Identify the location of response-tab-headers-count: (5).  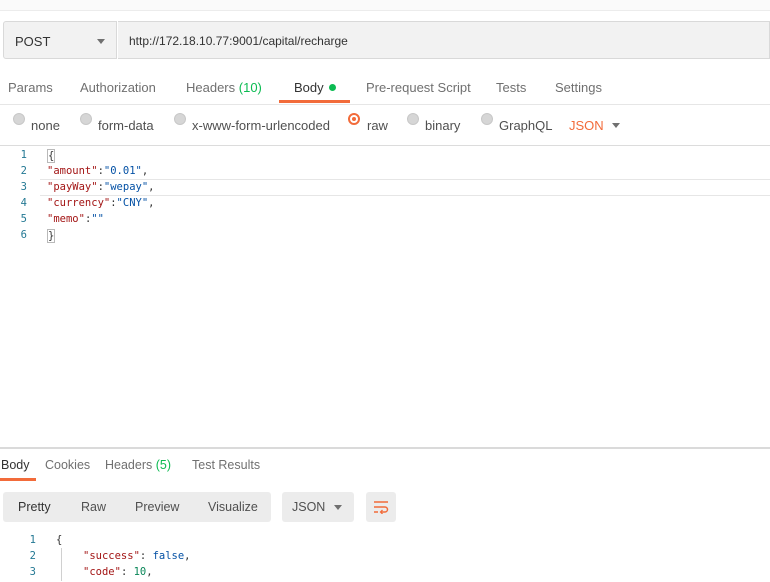
(163, 465).